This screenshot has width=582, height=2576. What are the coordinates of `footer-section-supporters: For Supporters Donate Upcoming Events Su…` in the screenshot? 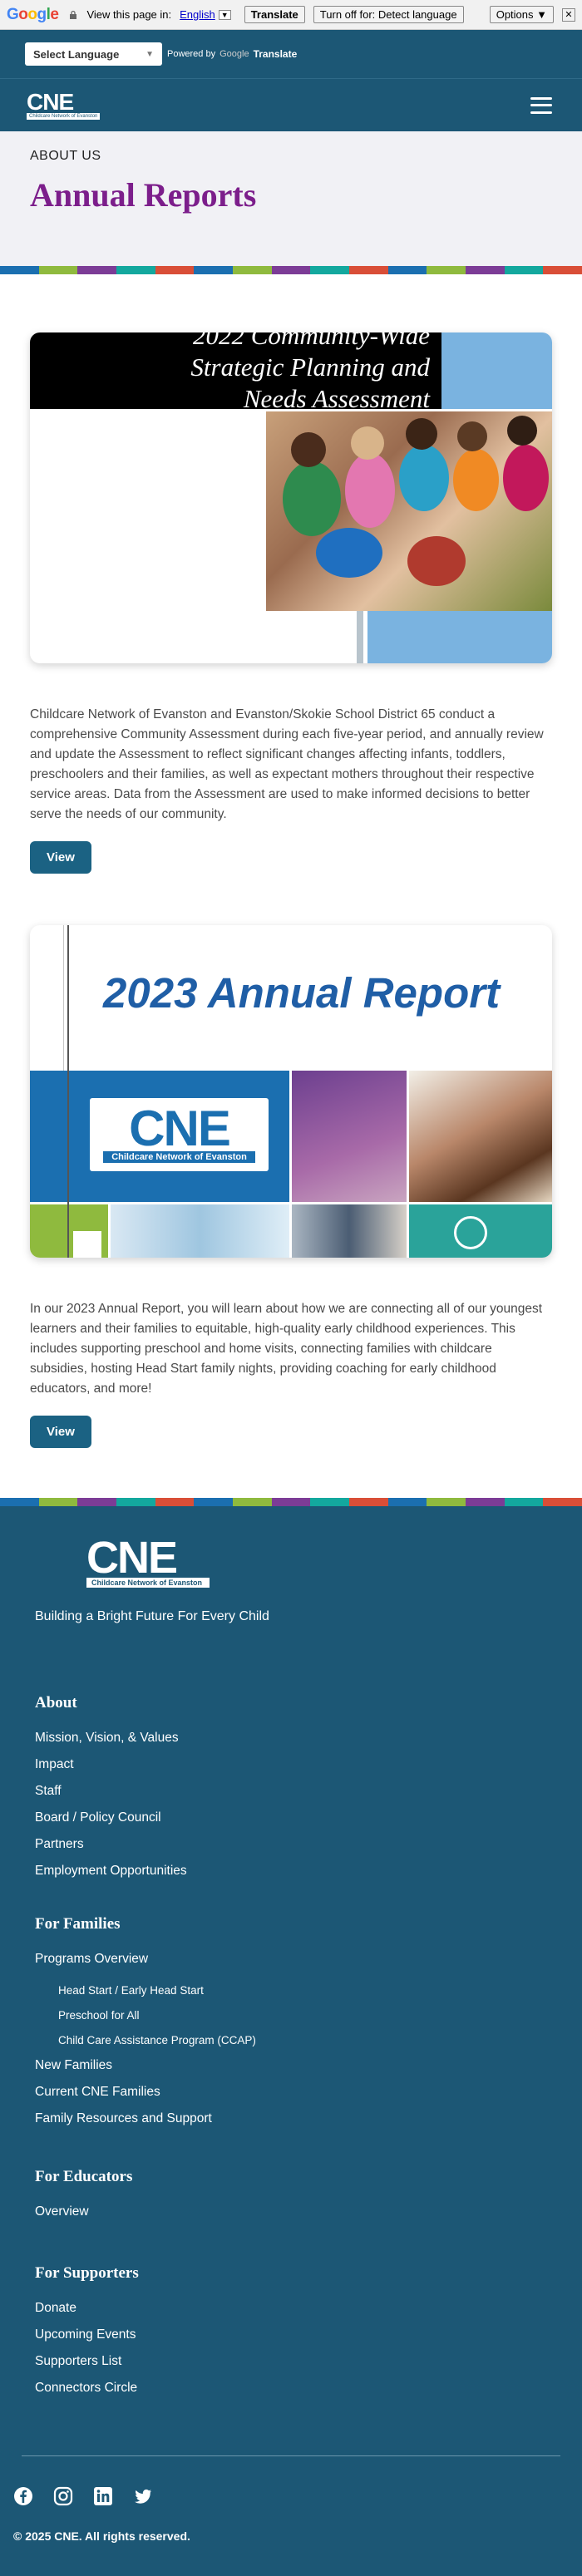 It's located at (291, 2335).